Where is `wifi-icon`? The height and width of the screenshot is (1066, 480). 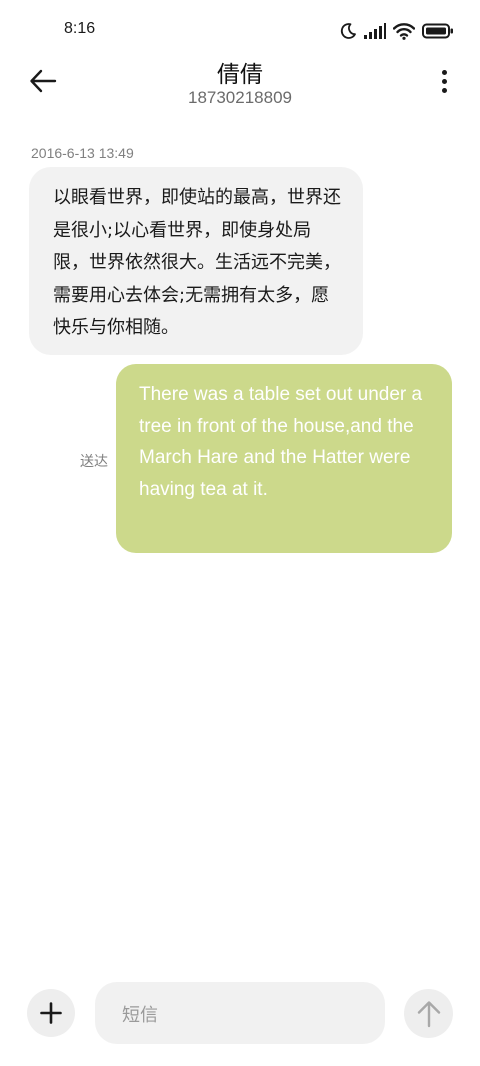 wifi-icon is located at coordinates (404, 31).